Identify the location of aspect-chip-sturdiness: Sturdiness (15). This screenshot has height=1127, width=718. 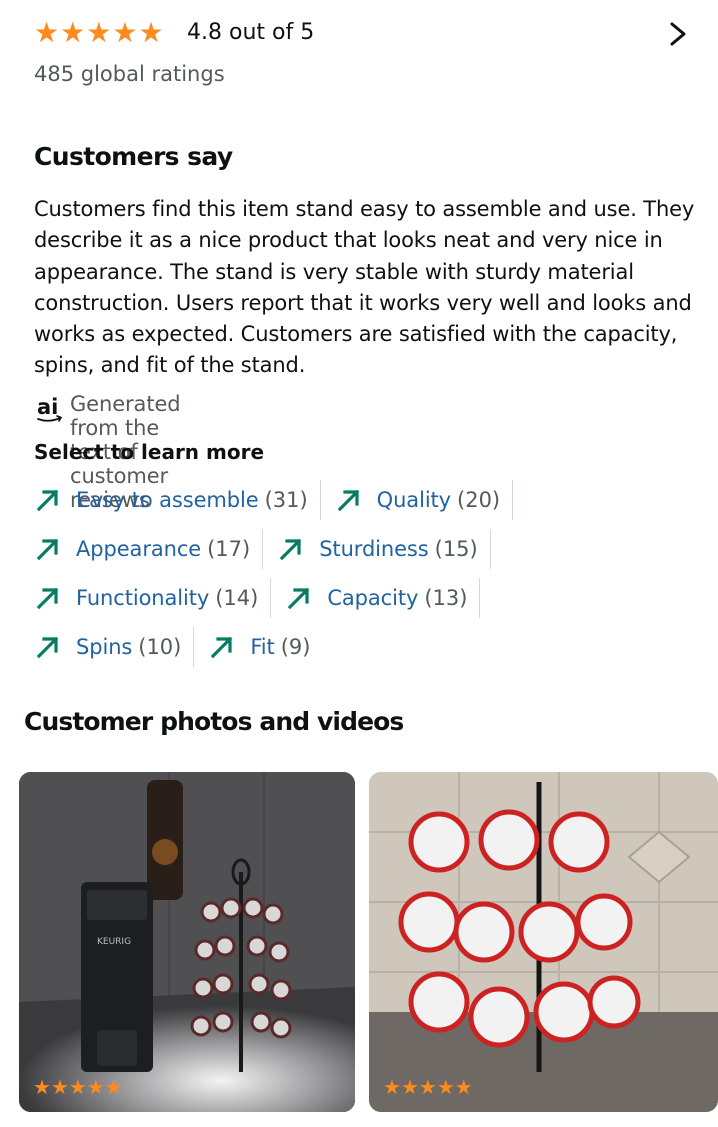
(384, 549).